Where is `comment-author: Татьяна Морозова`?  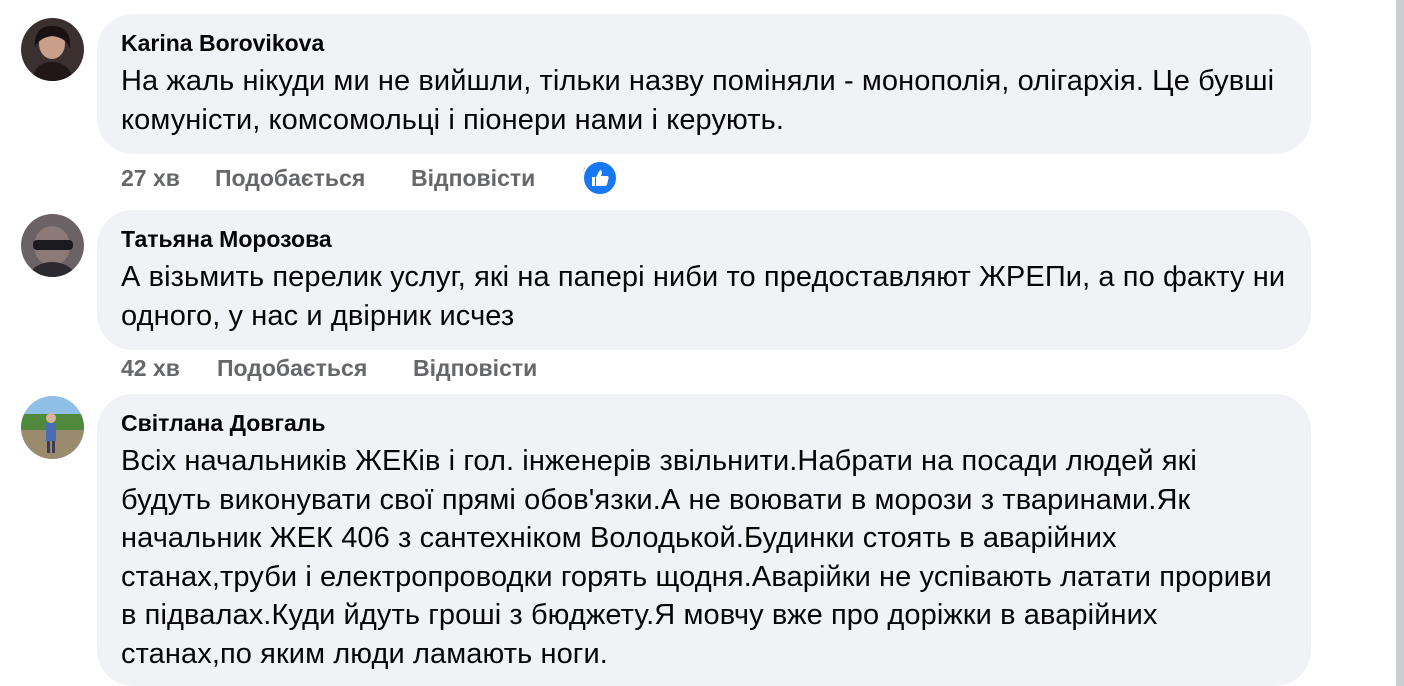
comment-author: Татьяна Морозова is located at coordinates (704, 239).